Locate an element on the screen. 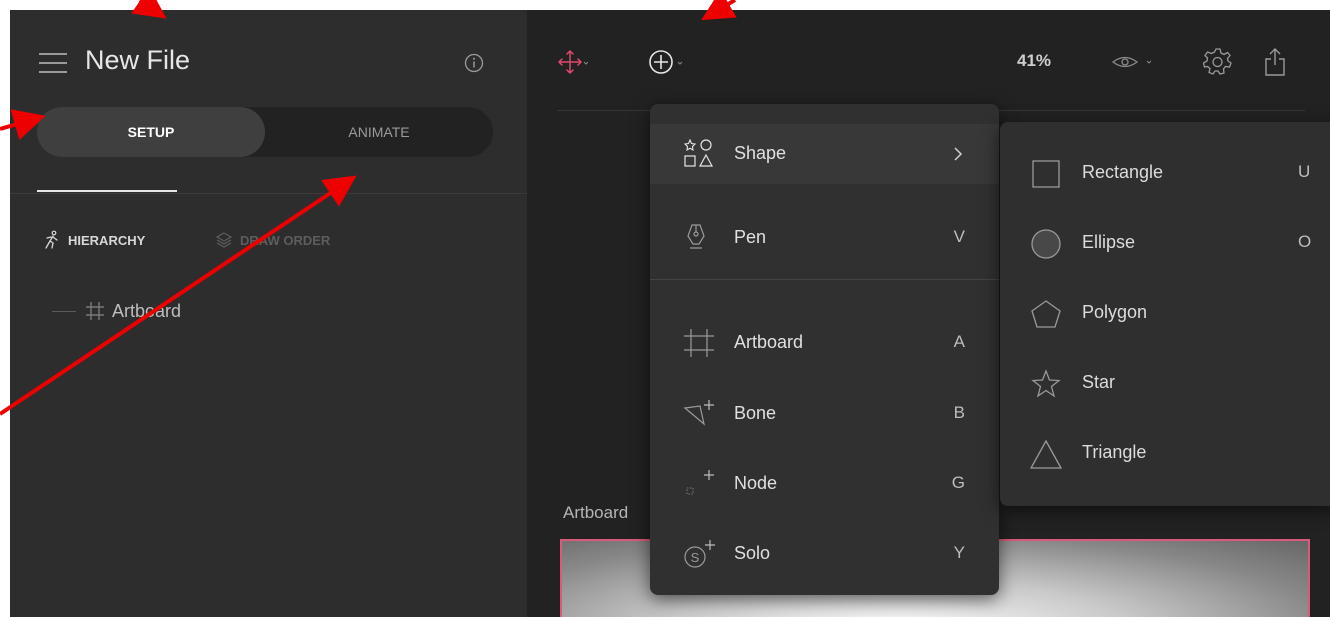 The width and height of the screenshot is (1330, 617). tab-hierarchy: HIERARCHY is located at coordinates (93, 240).